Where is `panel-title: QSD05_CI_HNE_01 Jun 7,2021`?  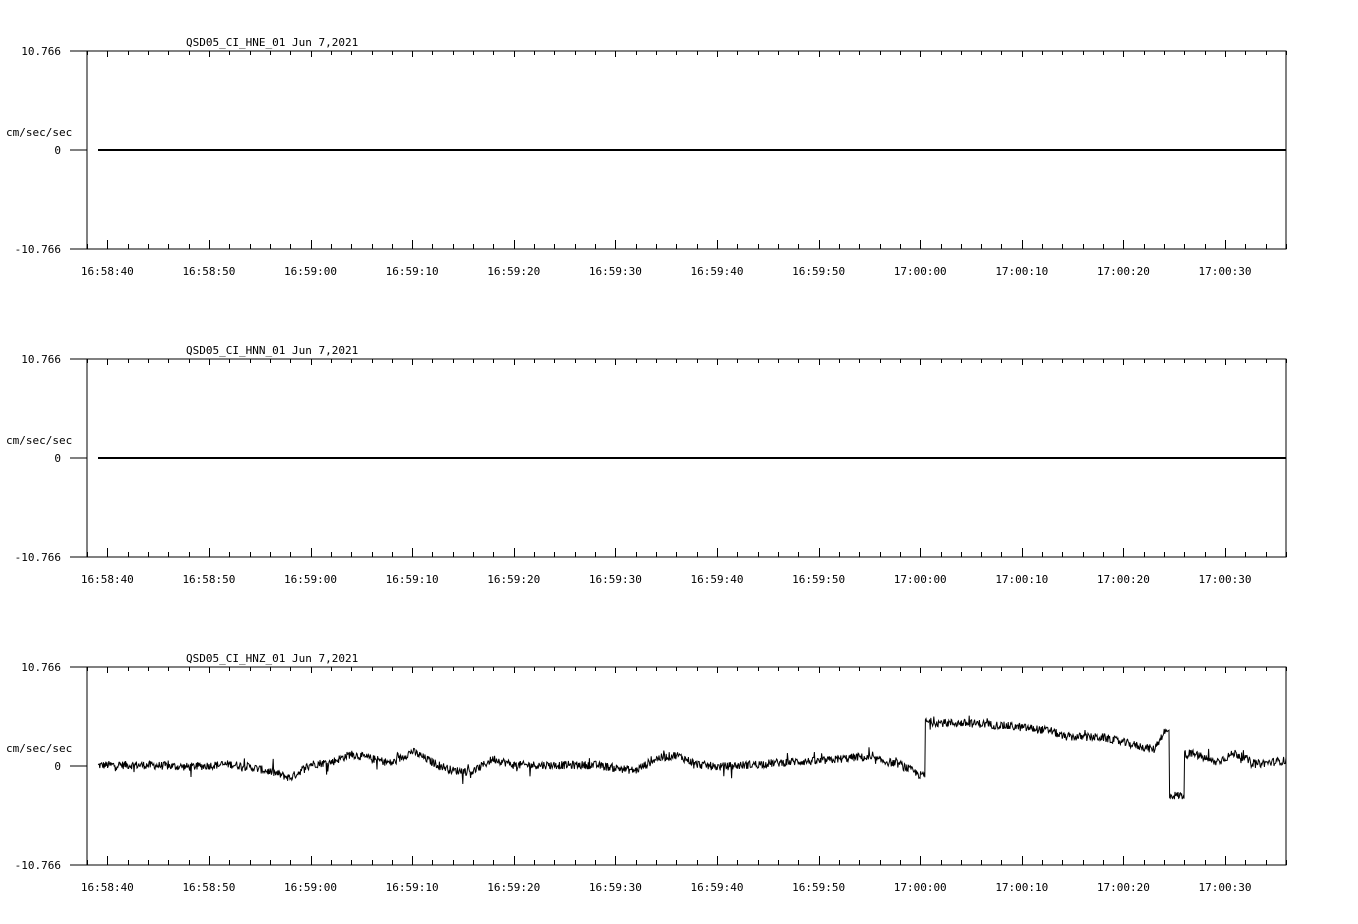
panel-title: QSD05_CI_HNE_01 Jun 7,2021 is located at coordinates (272, 42).